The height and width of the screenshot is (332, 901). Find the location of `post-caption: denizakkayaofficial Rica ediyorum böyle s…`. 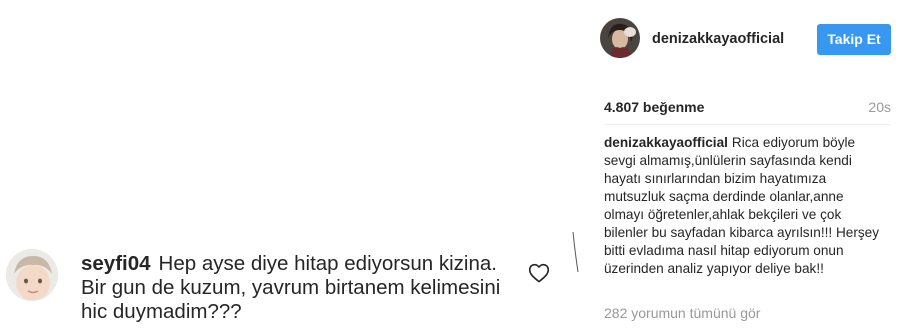

post-caption: denizakkayaofficial Rica ediyorum böyle s… is located at coordinates (745, 206).